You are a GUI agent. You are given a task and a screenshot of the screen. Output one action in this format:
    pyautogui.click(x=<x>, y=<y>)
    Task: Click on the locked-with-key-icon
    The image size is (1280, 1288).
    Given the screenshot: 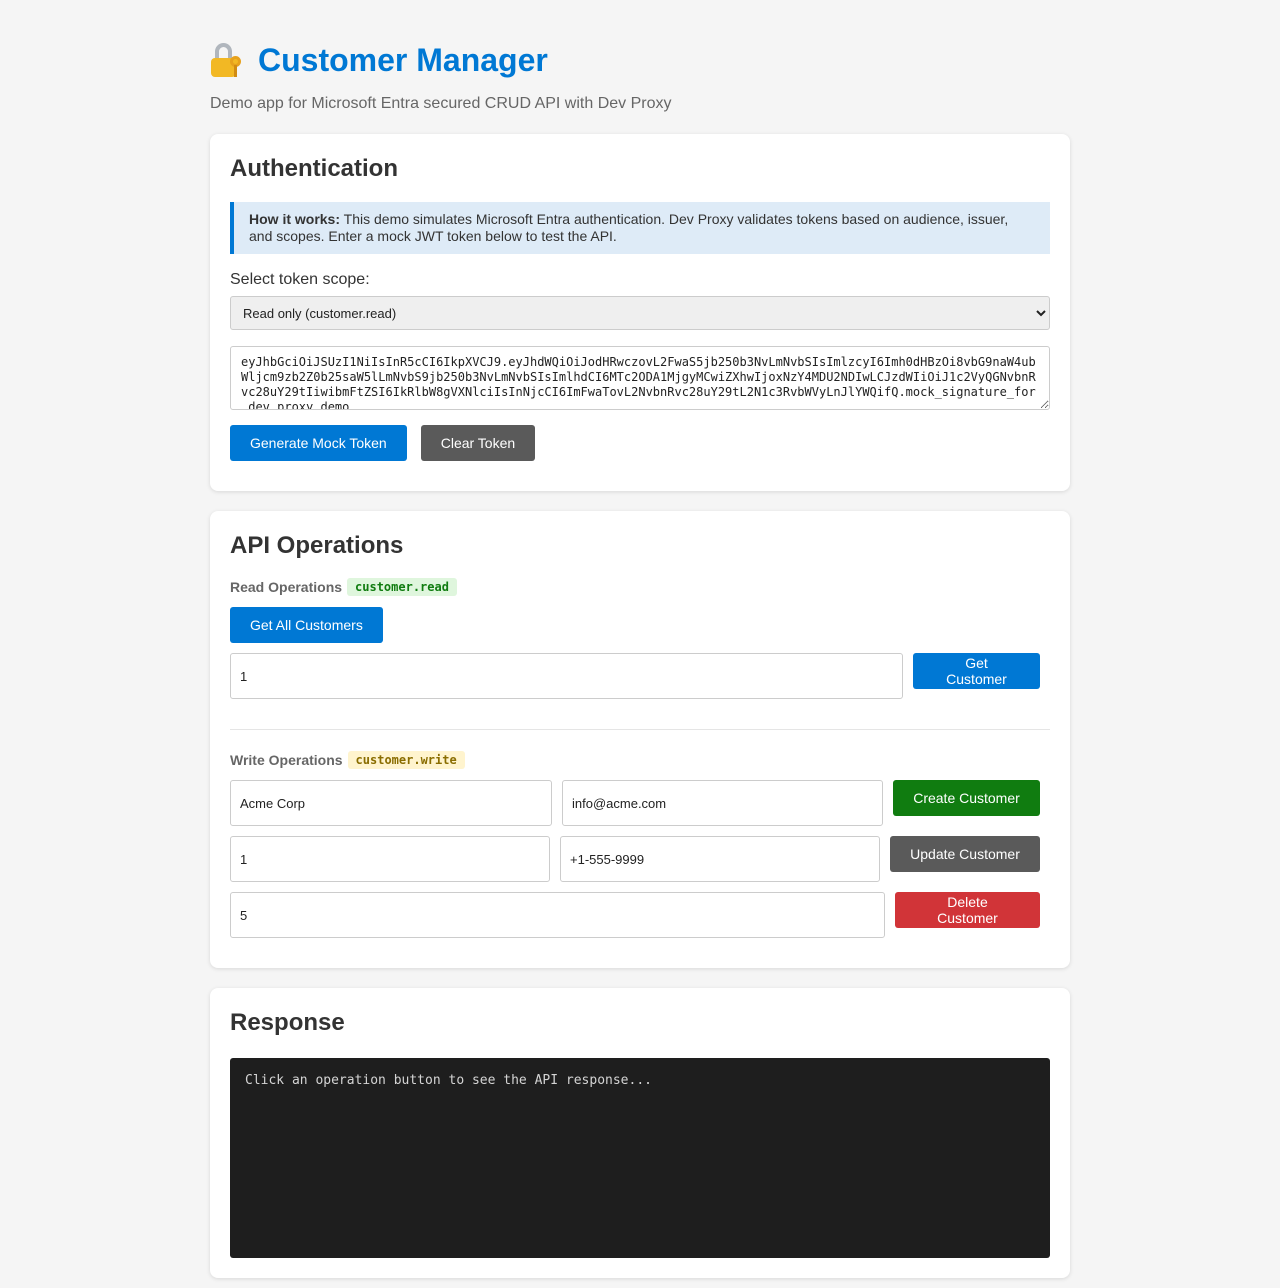 What is the action you would take?
    pyautogui.click(x=227, y=60)
    